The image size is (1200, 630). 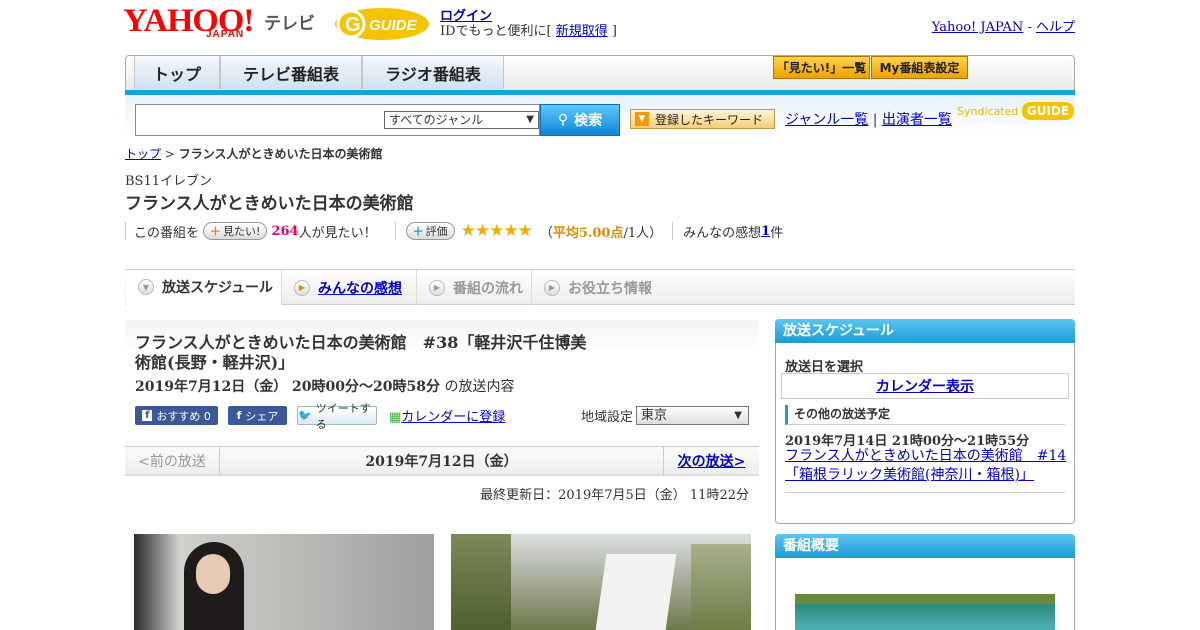 What do you see at coordinates (433, 72) in the screenshot?
I see `nav-tab-radio-schedule: ラジオ番組表` at bounding box center [433, 72].